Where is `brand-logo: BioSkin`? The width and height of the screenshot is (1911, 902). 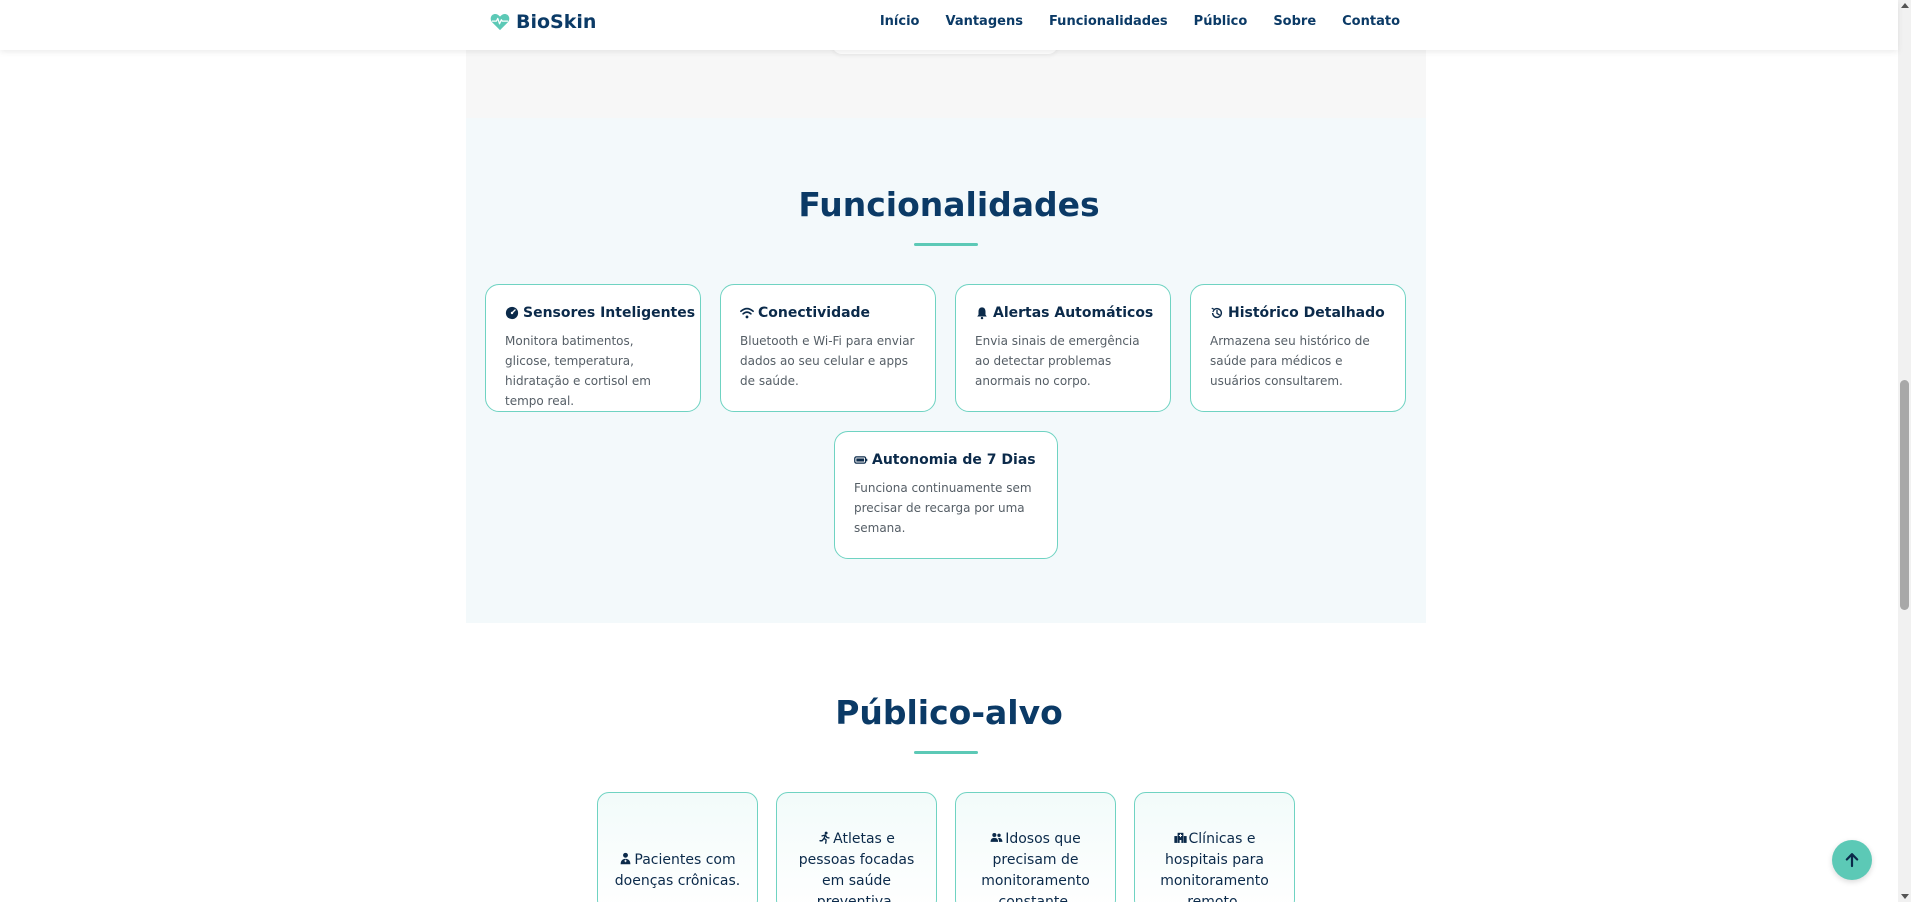 brand-logo: BioSkin is located at coordinates (543, 22).